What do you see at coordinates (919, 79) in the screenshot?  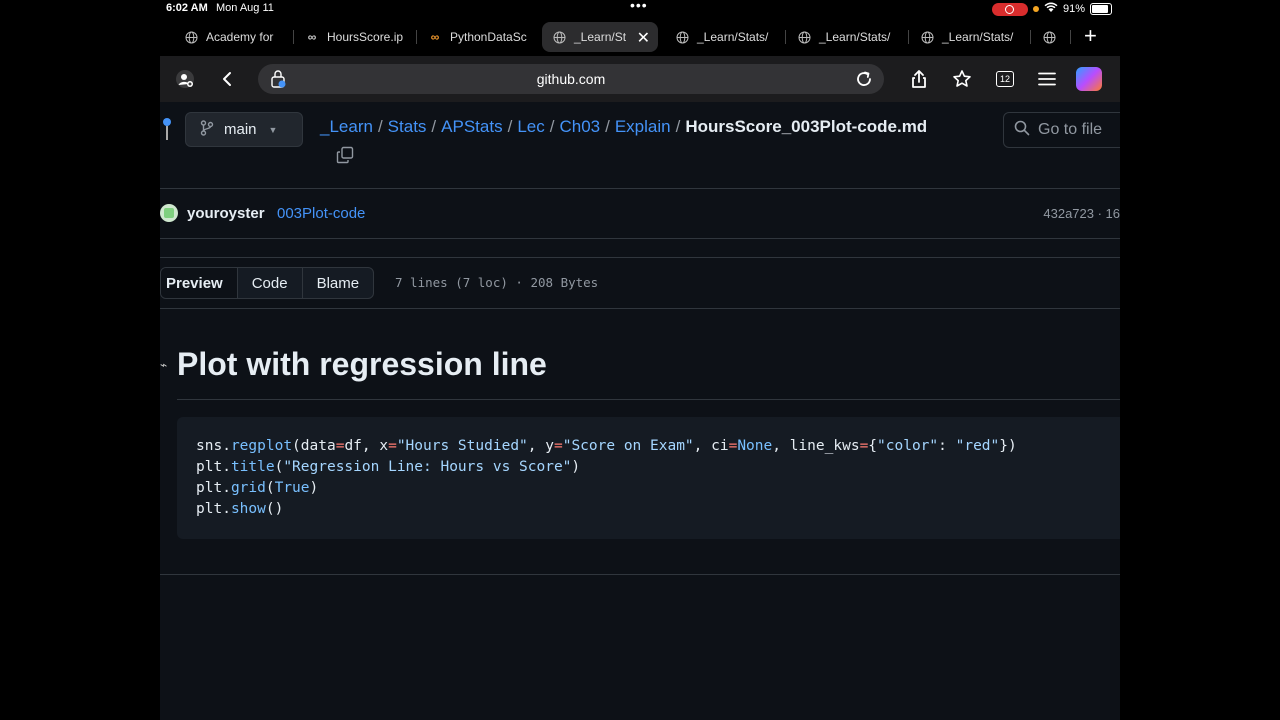 I see `share-icon` at bounding box center [919, 79].